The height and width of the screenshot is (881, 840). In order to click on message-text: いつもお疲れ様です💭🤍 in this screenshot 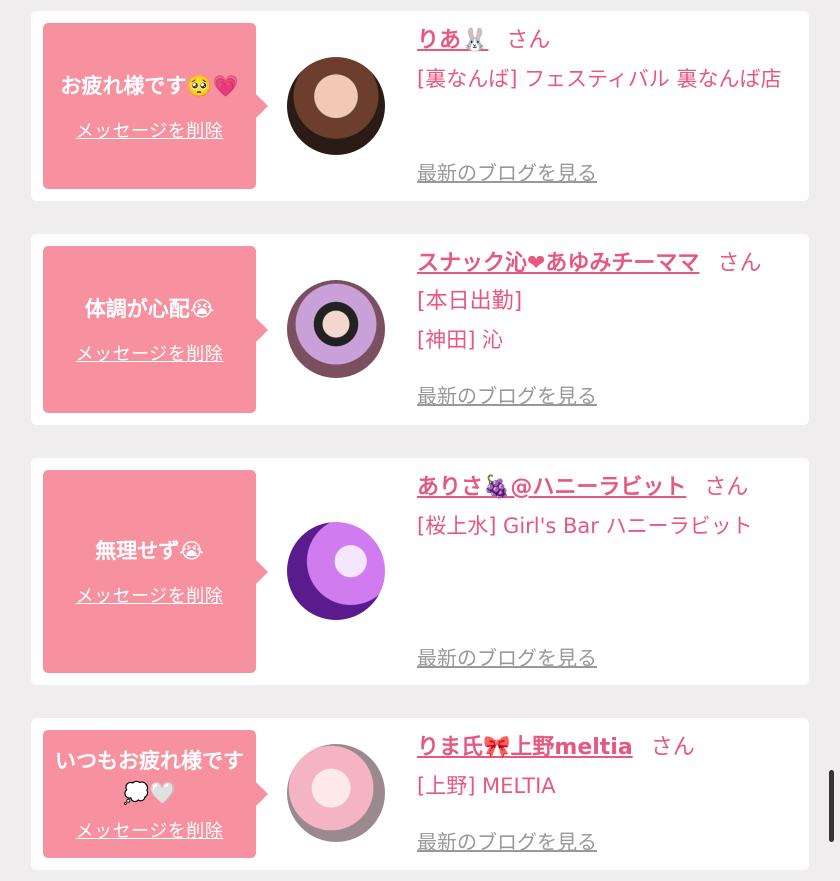, I will do `click(149, 777)`.